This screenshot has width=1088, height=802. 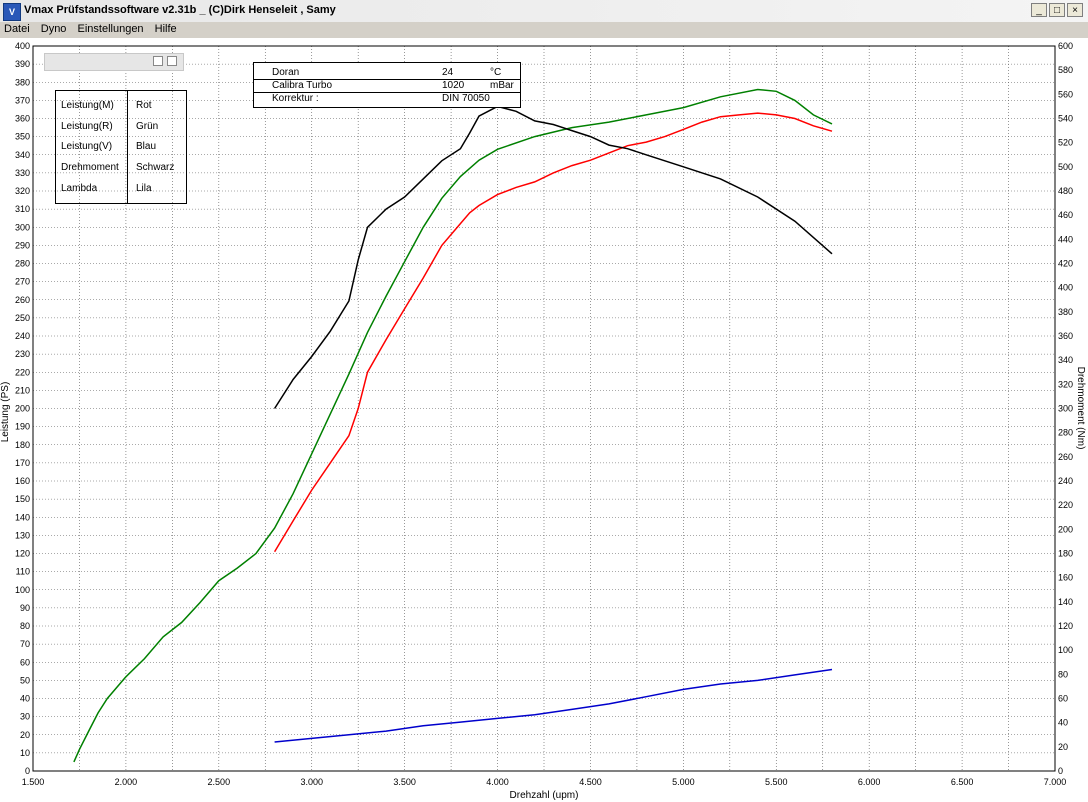 I want to click on y2-tick-label: 420, so click(x=1065, y=264).